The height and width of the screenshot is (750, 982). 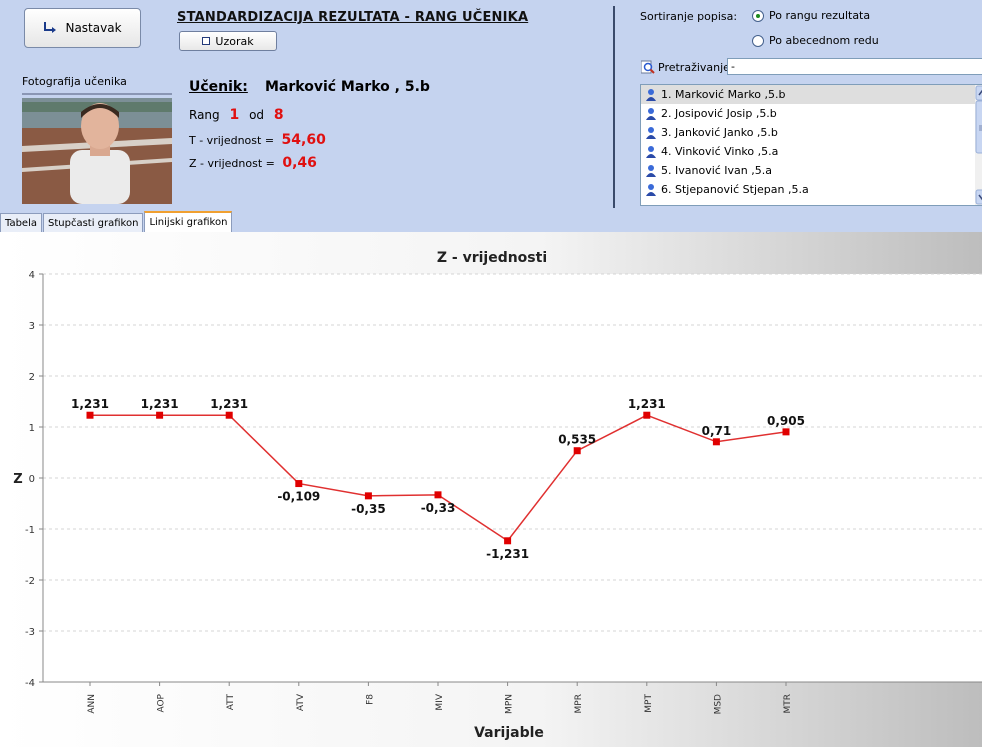 What do you see at coordinates (811, 94) in the screenshot?
I see `list-item: 1. Marković Marko ,5.b` at bounding box center [811, 94].